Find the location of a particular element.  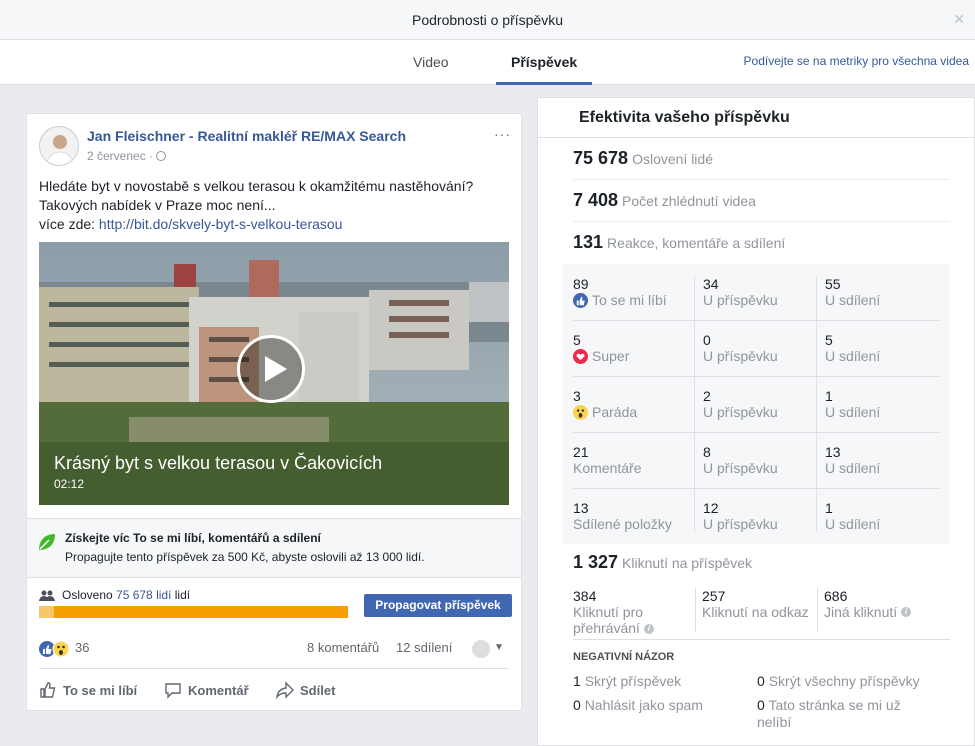

hide-all-value: 0 is located at coordinates (761, 681).